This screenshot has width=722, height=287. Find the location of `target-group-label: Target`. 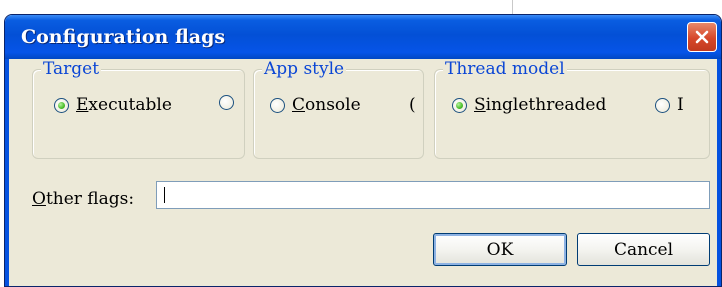

target-group-label: Target is located at coordinates (71, 69).